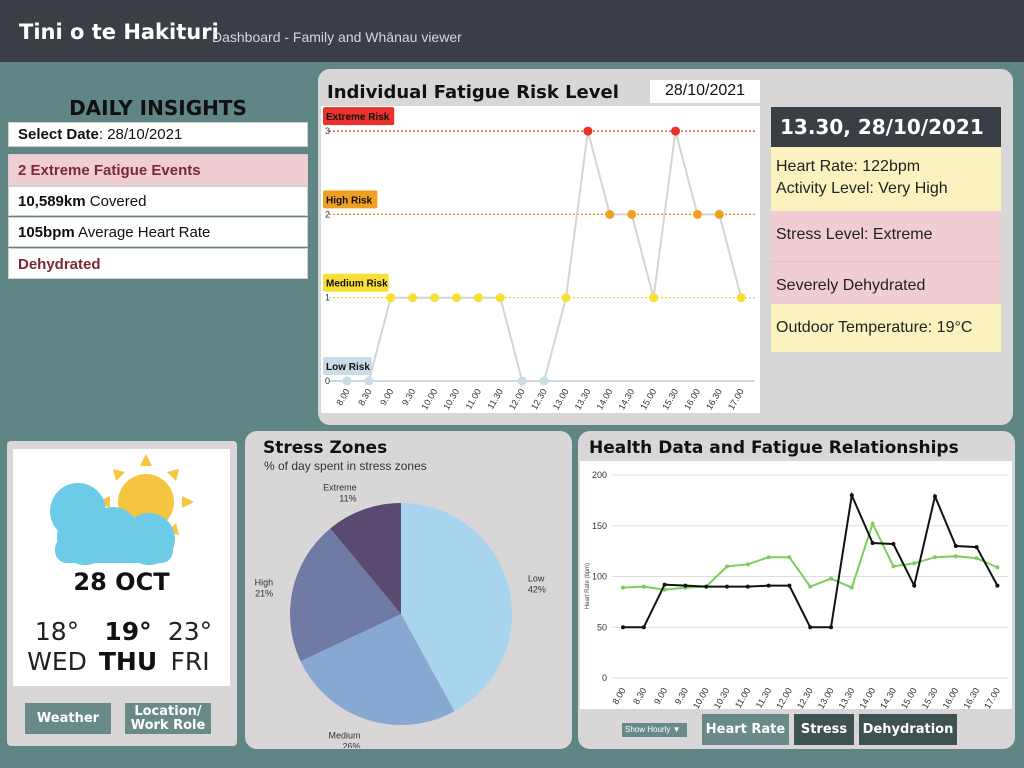 This screenshot has width=1024, height=768. Describe the element at coordinates (886, 282) in the screenshot. I see `detail-hydration: Severely Dehydrated` at that location.